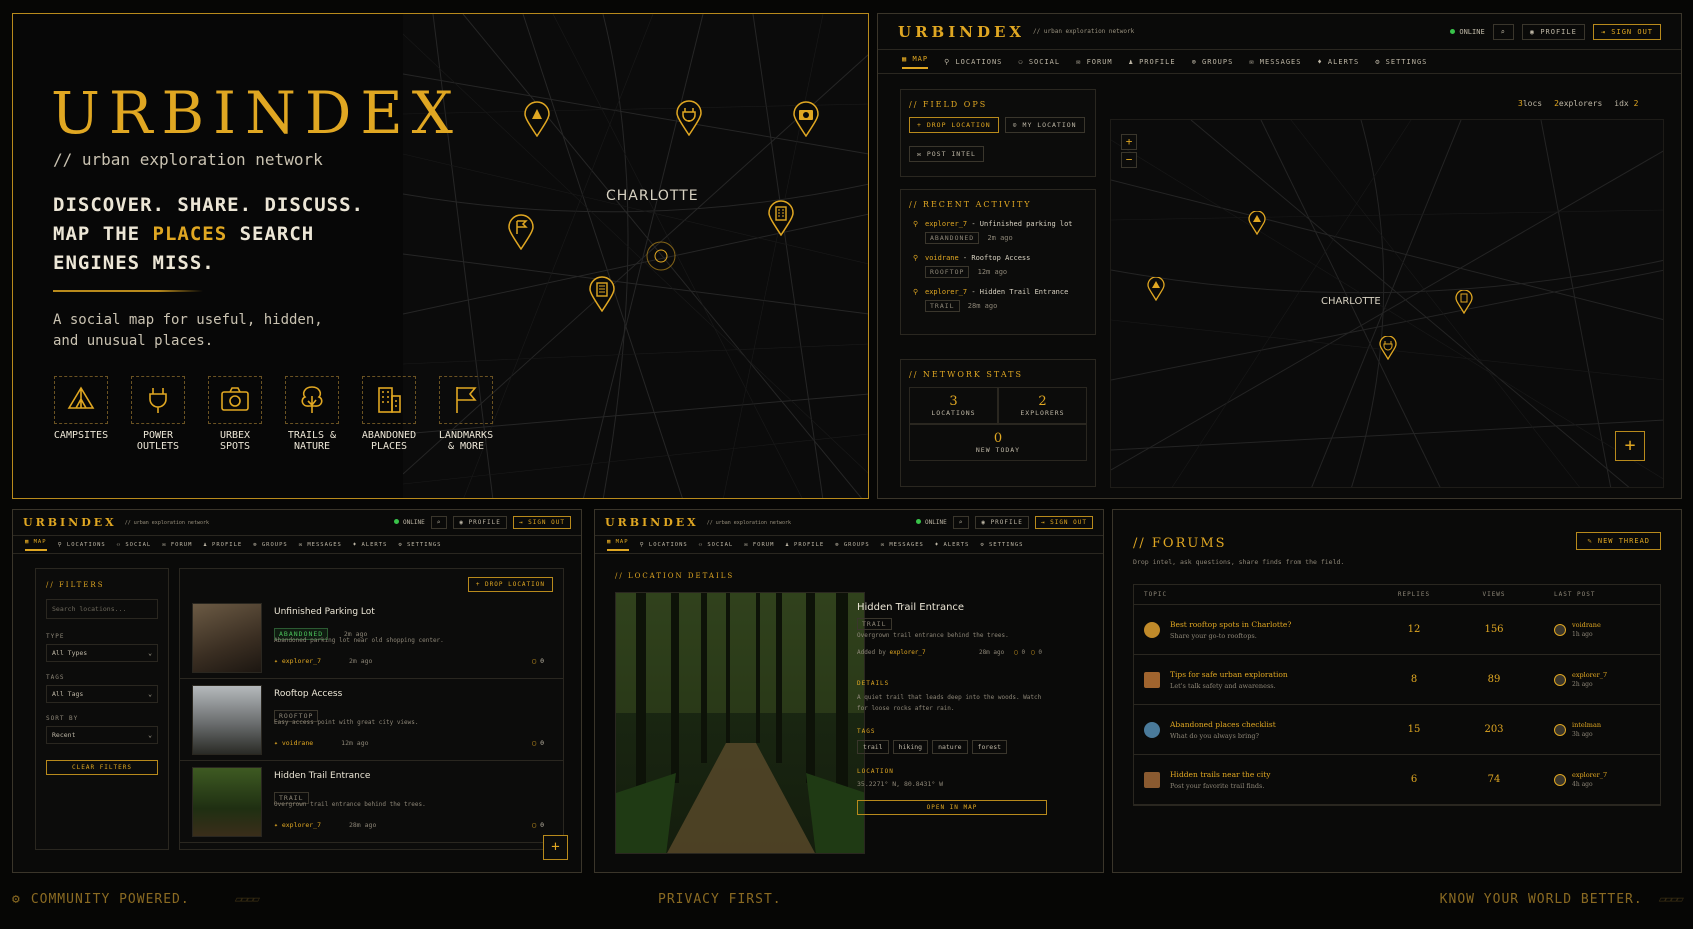 Image resolution: width=1693 pixels, height=929 pixels. Describe the element at coordinates (81, 414) in the screenshot. I see `category-item: CAMPSITES` at that location.